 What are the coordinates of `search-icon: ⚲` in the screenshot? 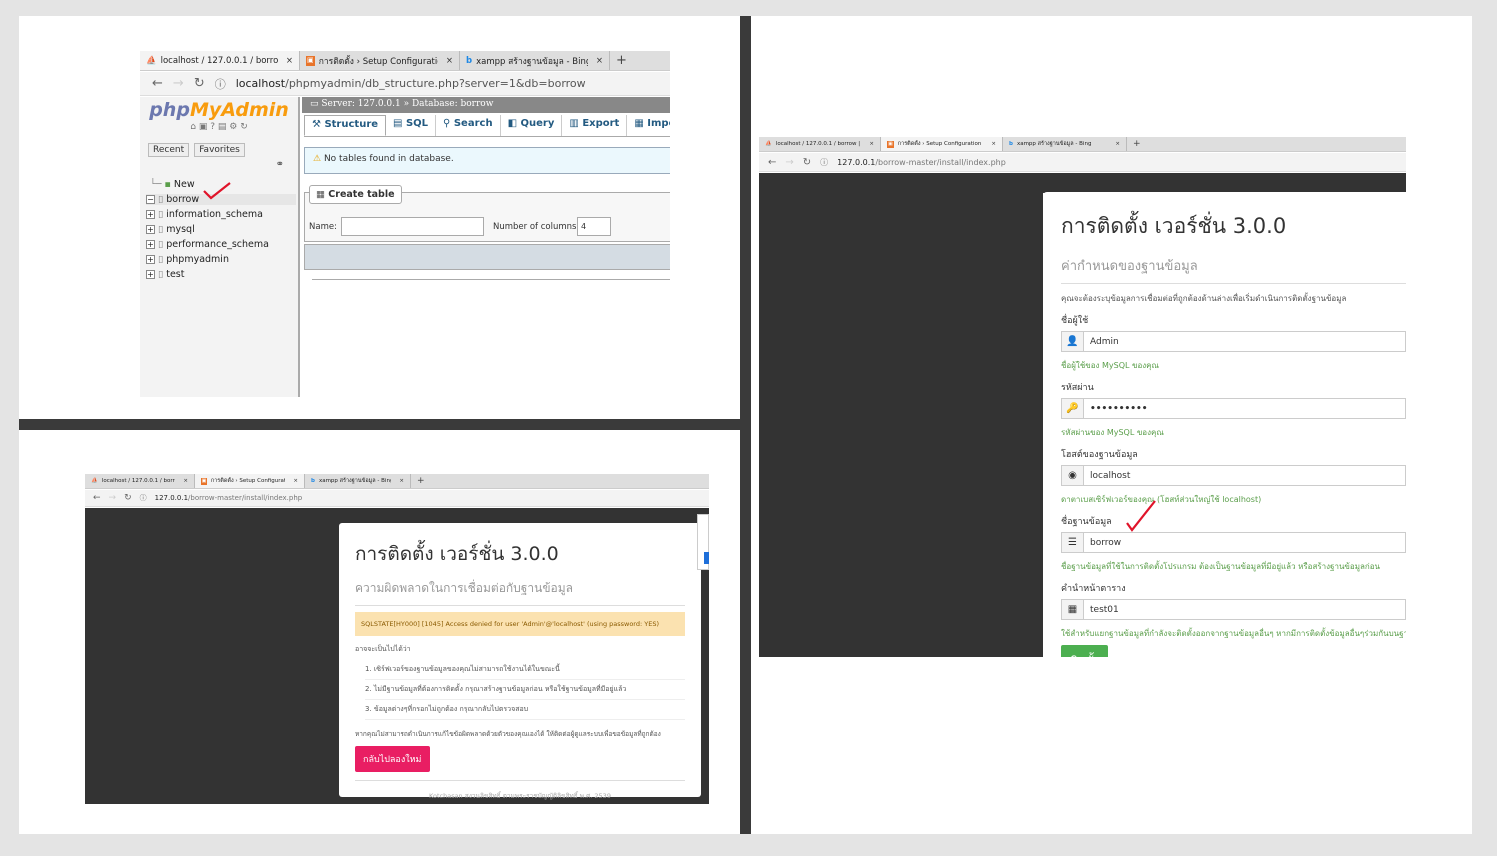 It's located at (447, 123).